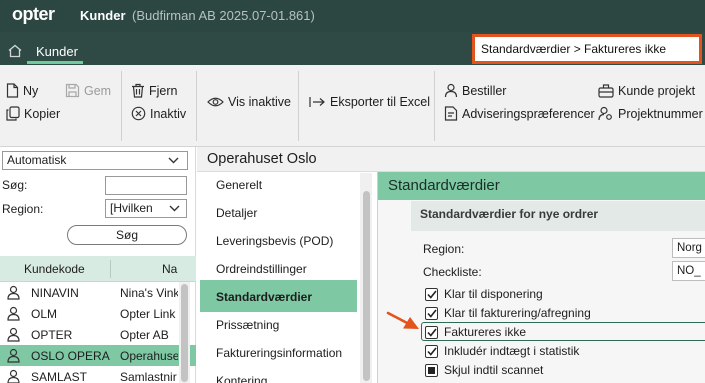 The height and width of the screenshot is (383, 705). Describe the element at coordinates (605, 113) in the screenshot. I see `person-search-icon` at that location.